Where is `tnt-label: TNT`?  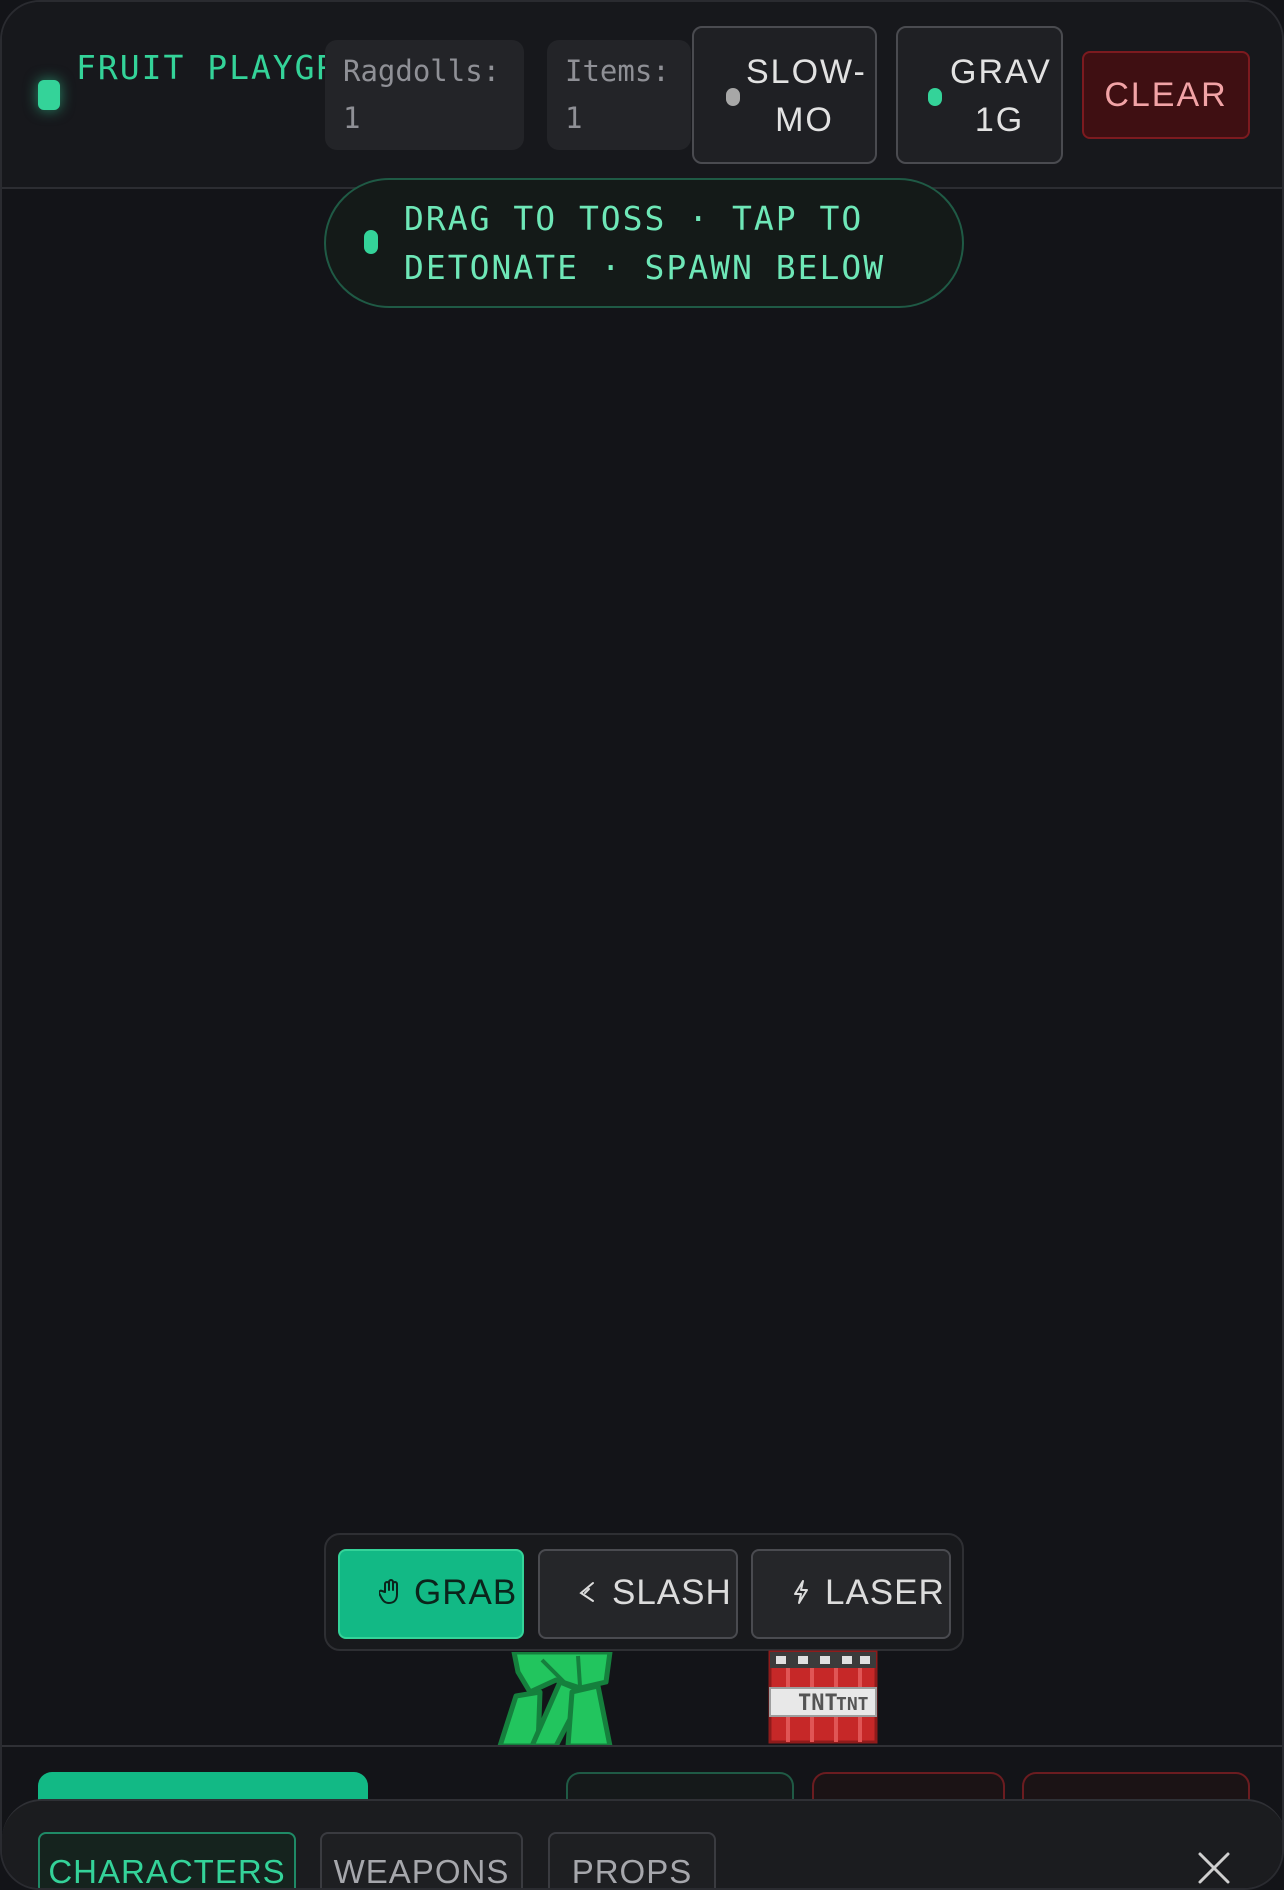
tnt-label: TNT is located at coordinates (818, 1703).